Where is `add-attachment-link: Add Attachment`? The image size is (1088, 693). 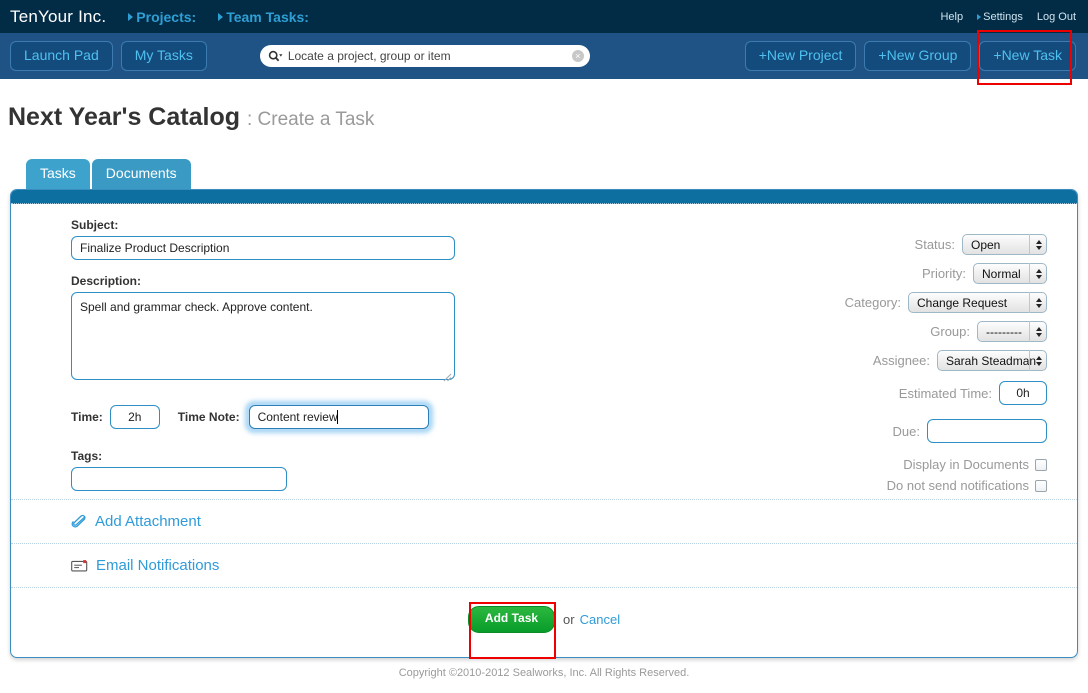
add-attachment-link: Add Attachment is located at coordinates (148, 521).